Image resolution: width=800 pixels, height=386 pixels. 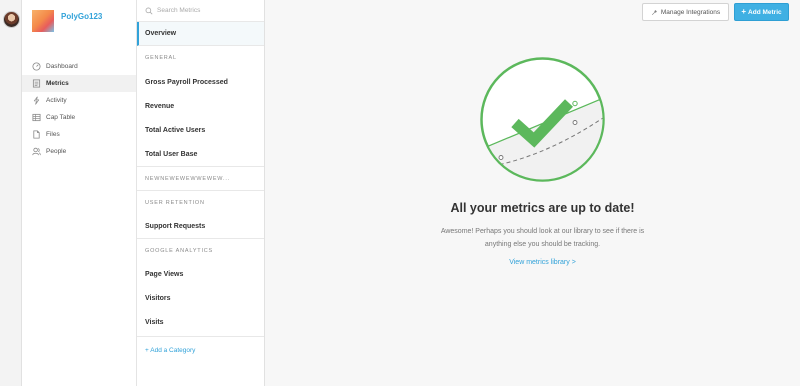 What do you see at coordinates (765, 12) in the screenshot?
I see `add-metric-label: Add Metric` at bounding box center [765, 12].